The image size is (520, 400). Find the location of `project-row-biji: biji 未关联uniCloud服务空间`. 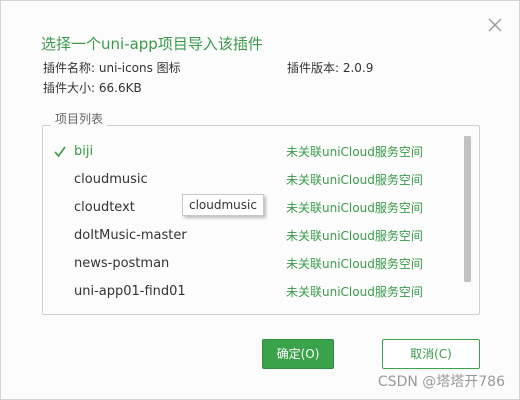

project-row-biji: biji 未关联uniCloud服务空间 is located at coordinates (253, 152).